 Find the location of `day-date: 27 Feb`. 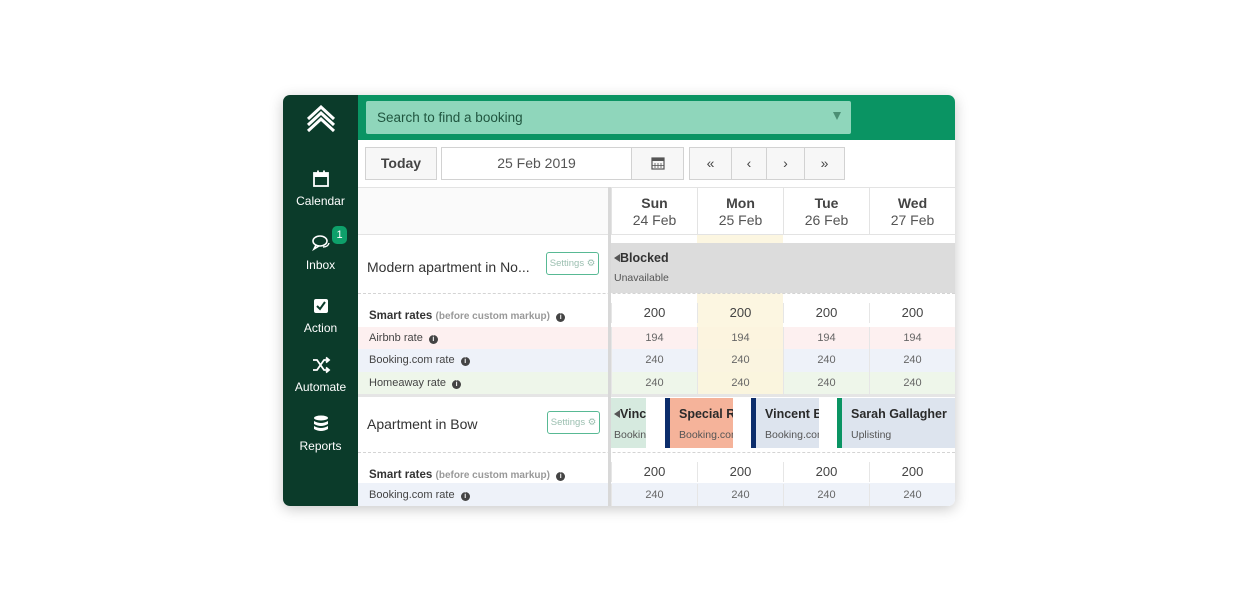

day-date: 27 Feb is located at coordinates (912, 220).